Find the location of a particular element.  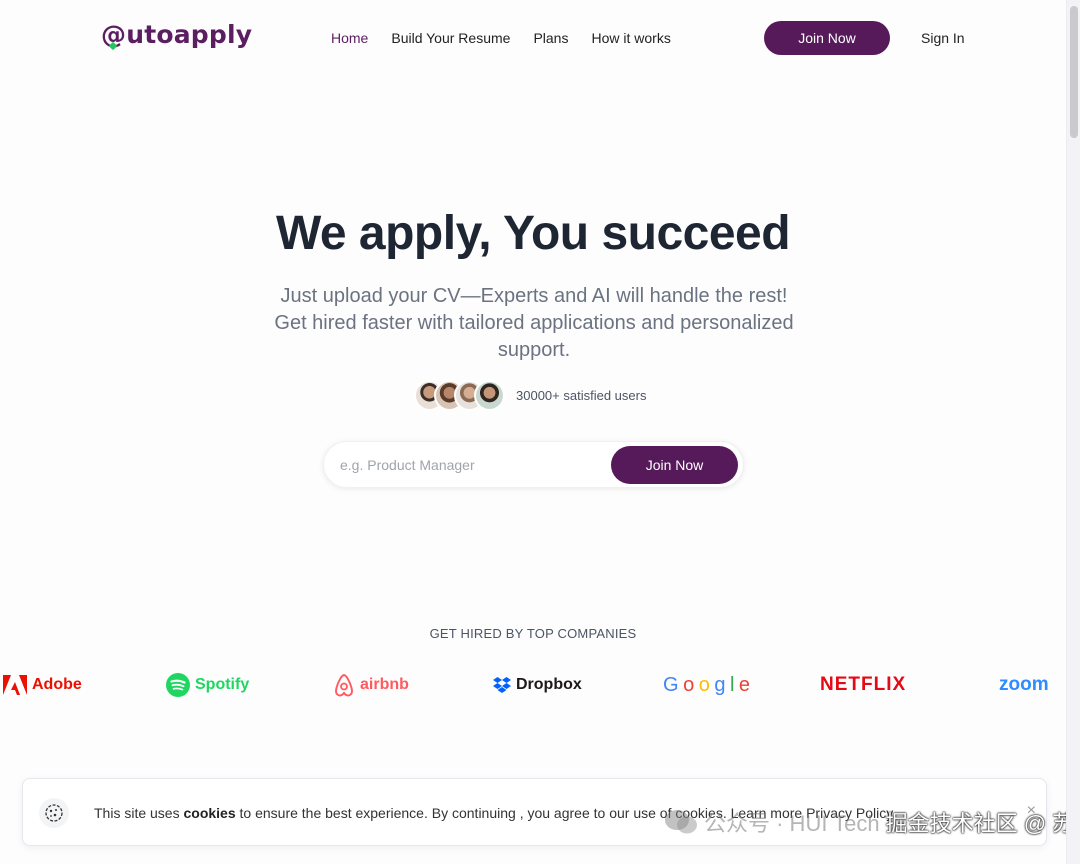

job-title-input is located at coordinates (474, 465).